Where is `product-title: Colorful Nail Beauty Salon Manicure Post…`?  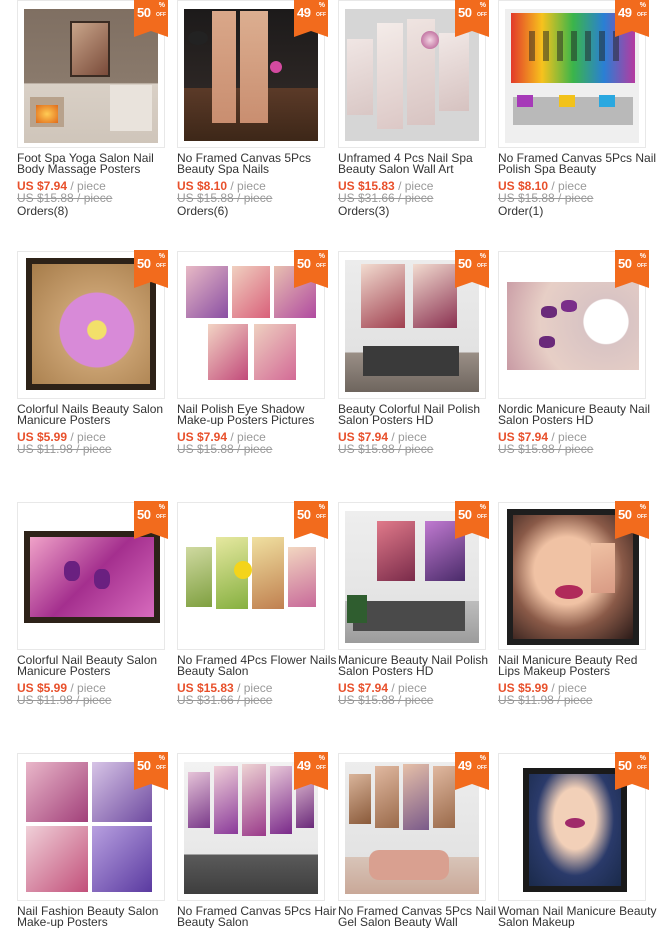
product-title: Colorful Nail Beauty Salon Manicure Post… is located at coordinates (97, 666).